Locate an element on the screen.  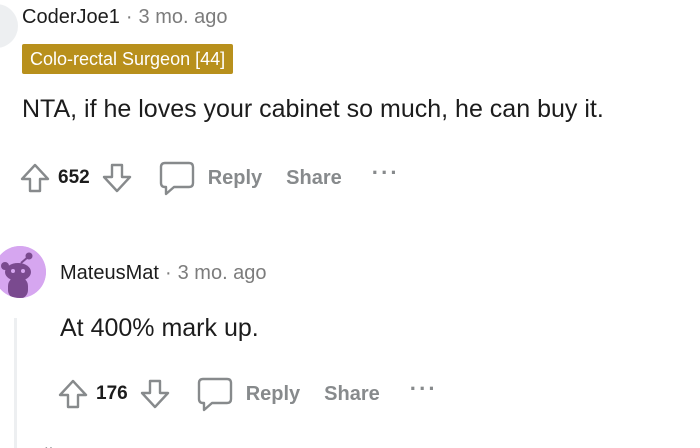
comment-meta: CoderJoe1 · 3 mo. ago is located at coordinates (124, 17).